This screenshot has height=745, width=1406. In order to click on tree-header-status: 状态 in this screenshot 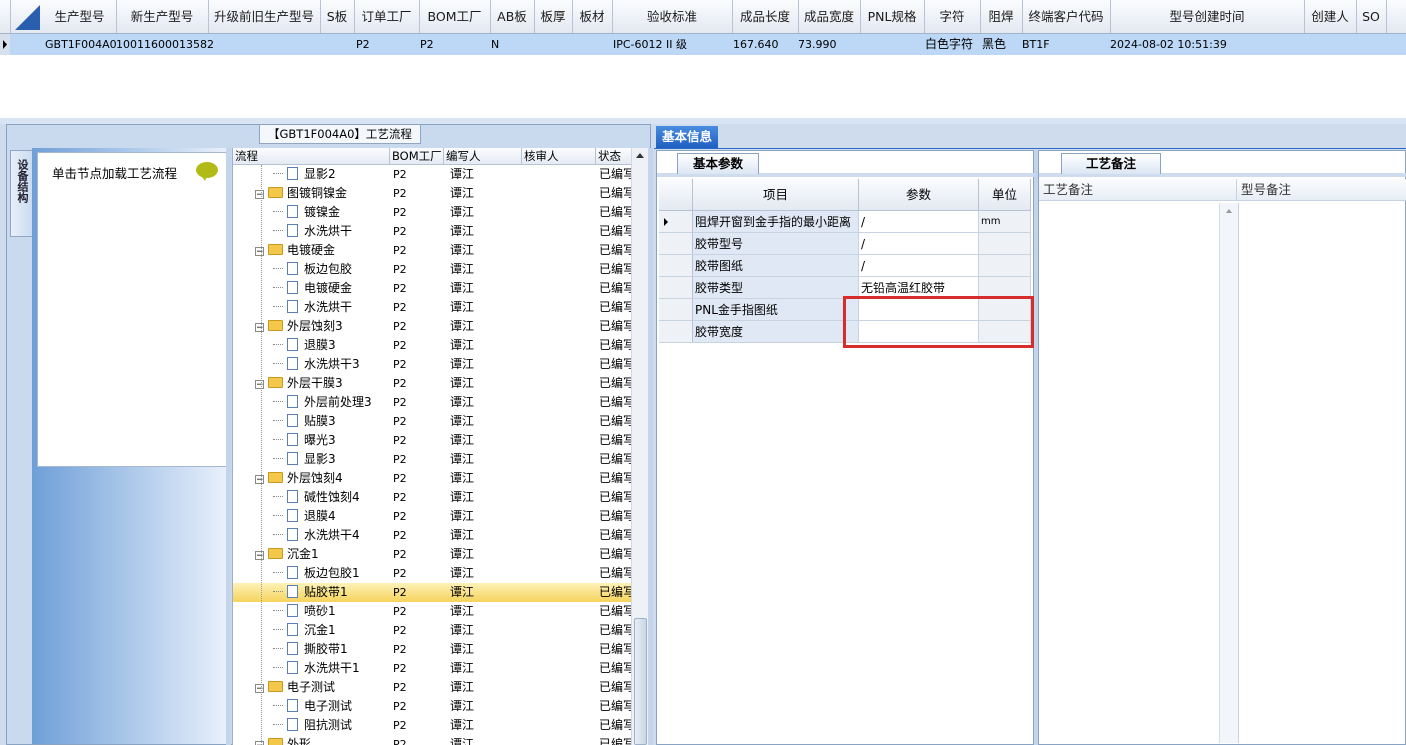, I will do `click(614, 156)`.